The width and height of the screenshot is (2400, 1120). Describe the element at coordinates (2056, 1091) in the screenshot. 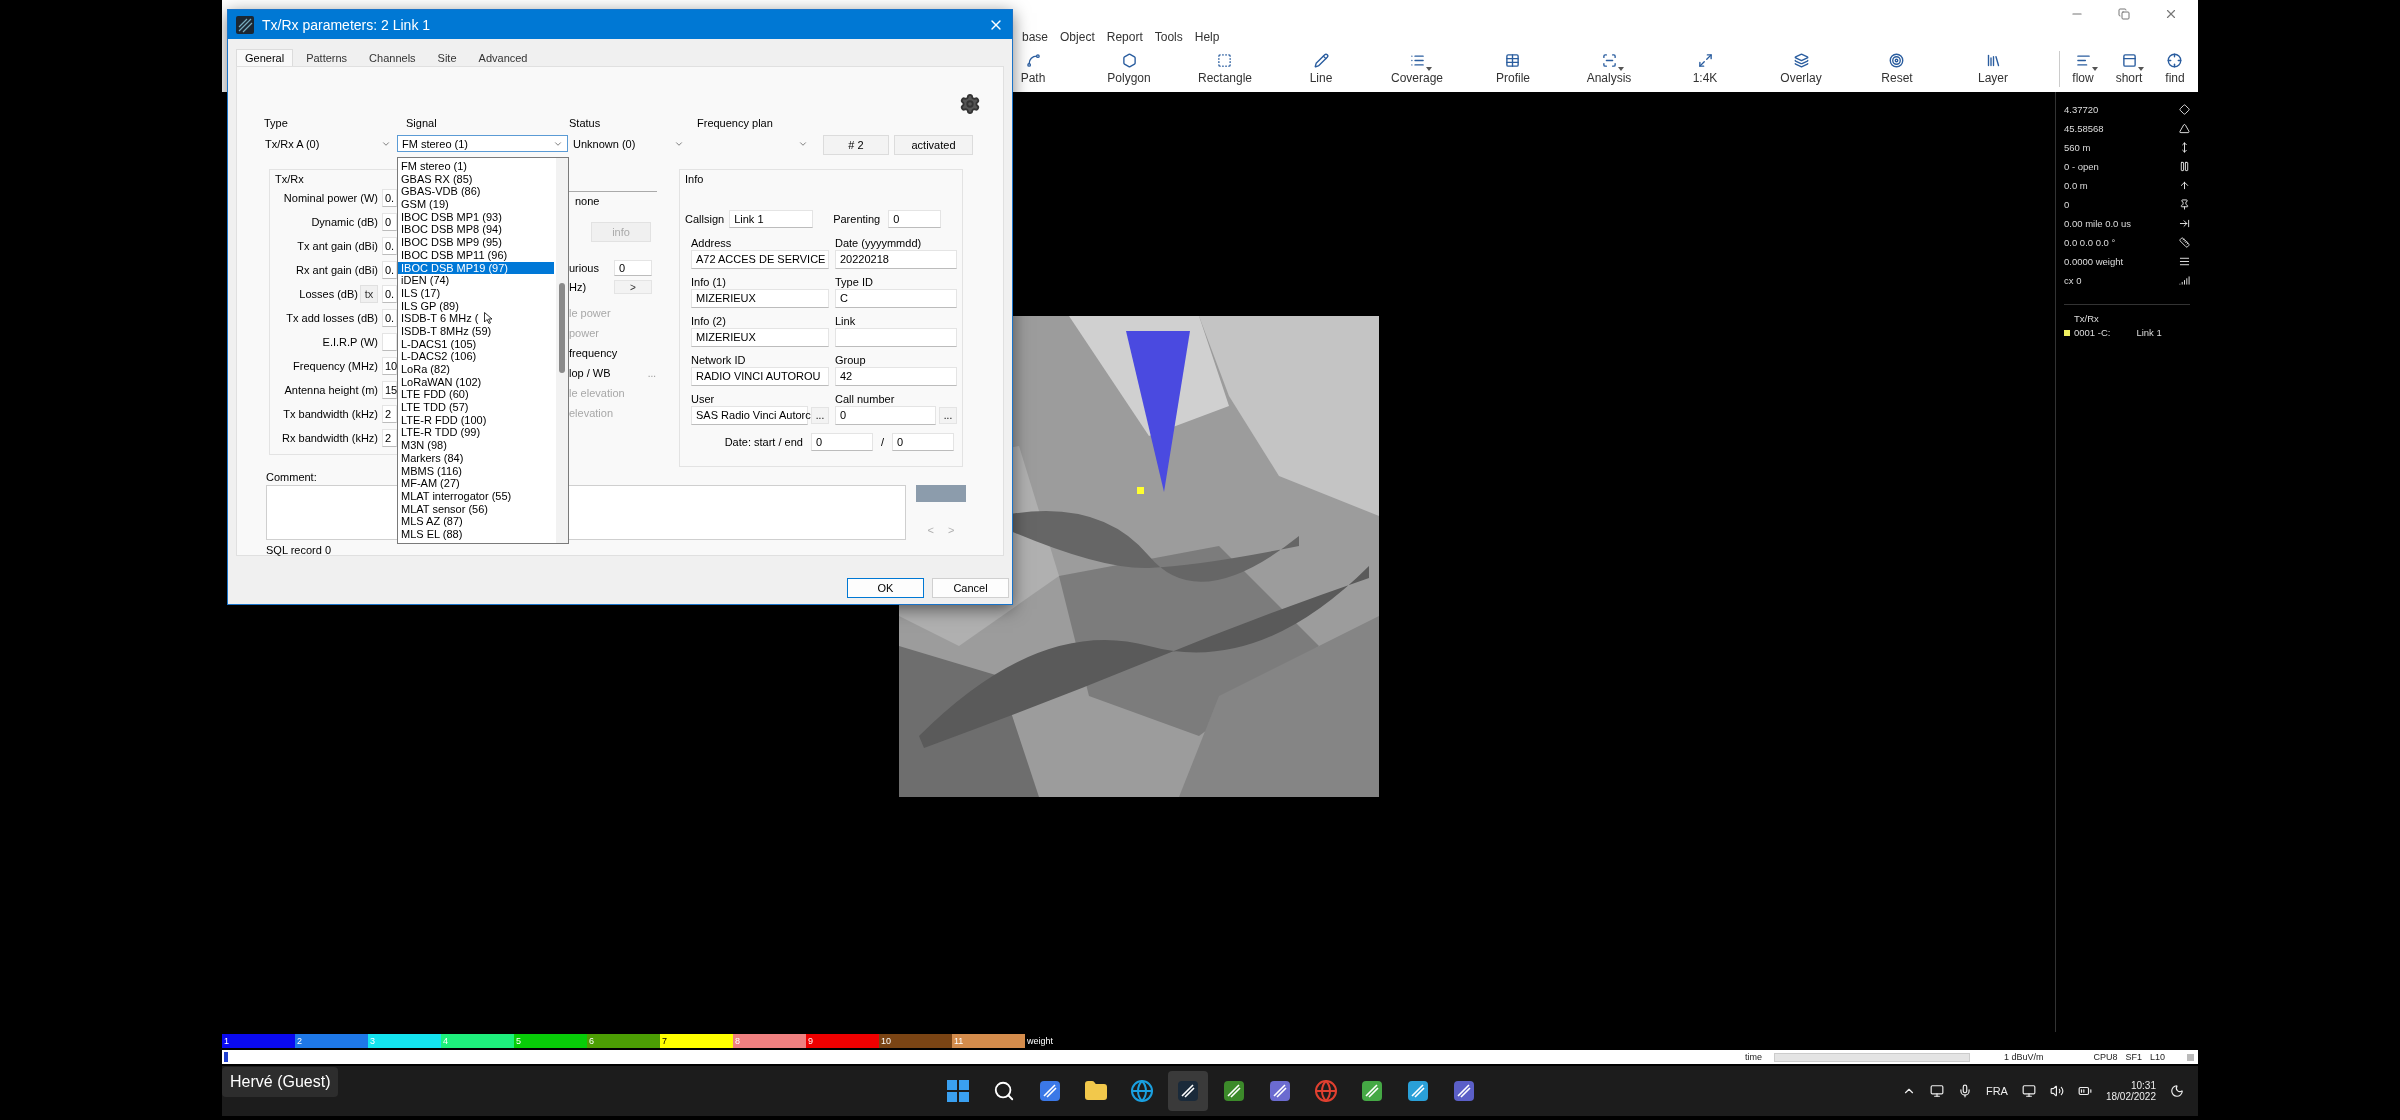

I see `speaker-icon` at that location.